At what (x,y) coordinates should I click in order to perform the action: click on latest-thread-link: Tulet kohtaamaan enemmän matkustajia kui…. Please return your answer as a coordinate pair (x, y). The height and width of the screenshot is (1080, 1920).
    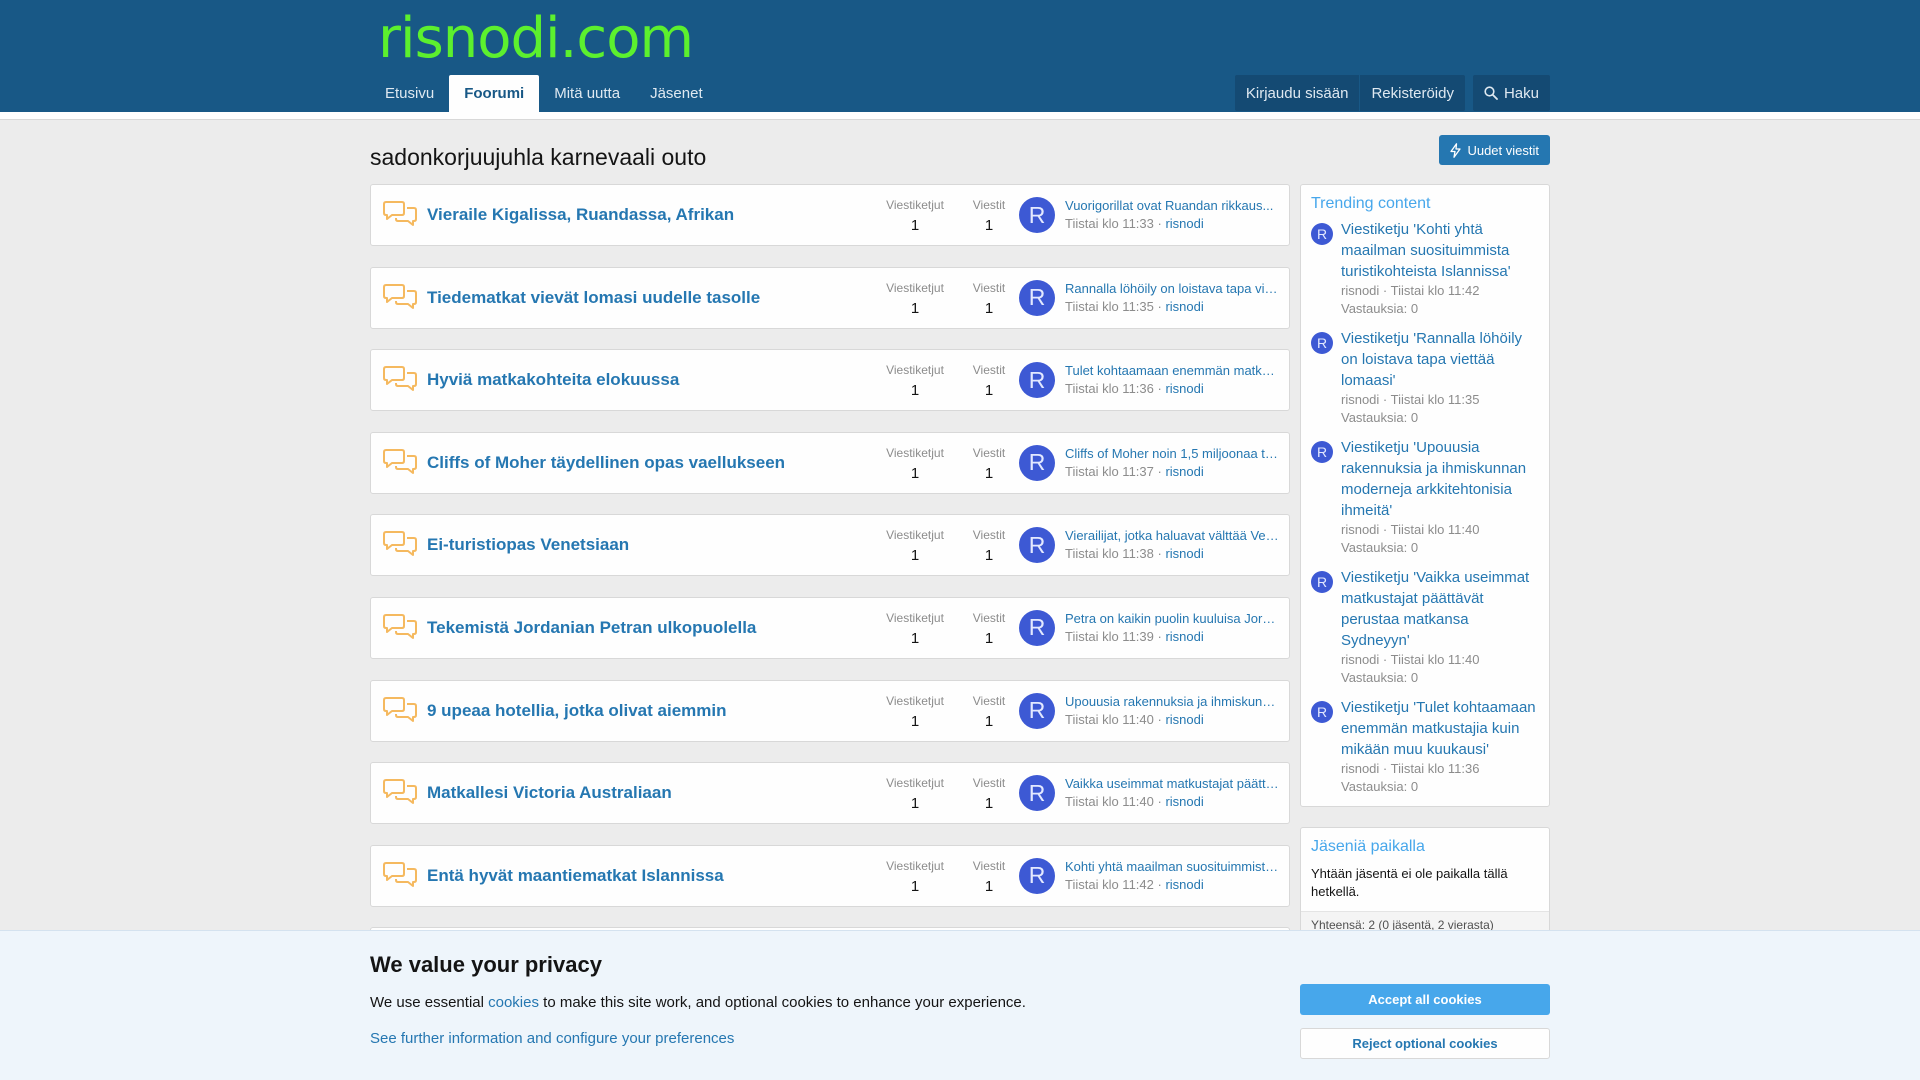
    Looking at the image, I should click on (1173, 370).